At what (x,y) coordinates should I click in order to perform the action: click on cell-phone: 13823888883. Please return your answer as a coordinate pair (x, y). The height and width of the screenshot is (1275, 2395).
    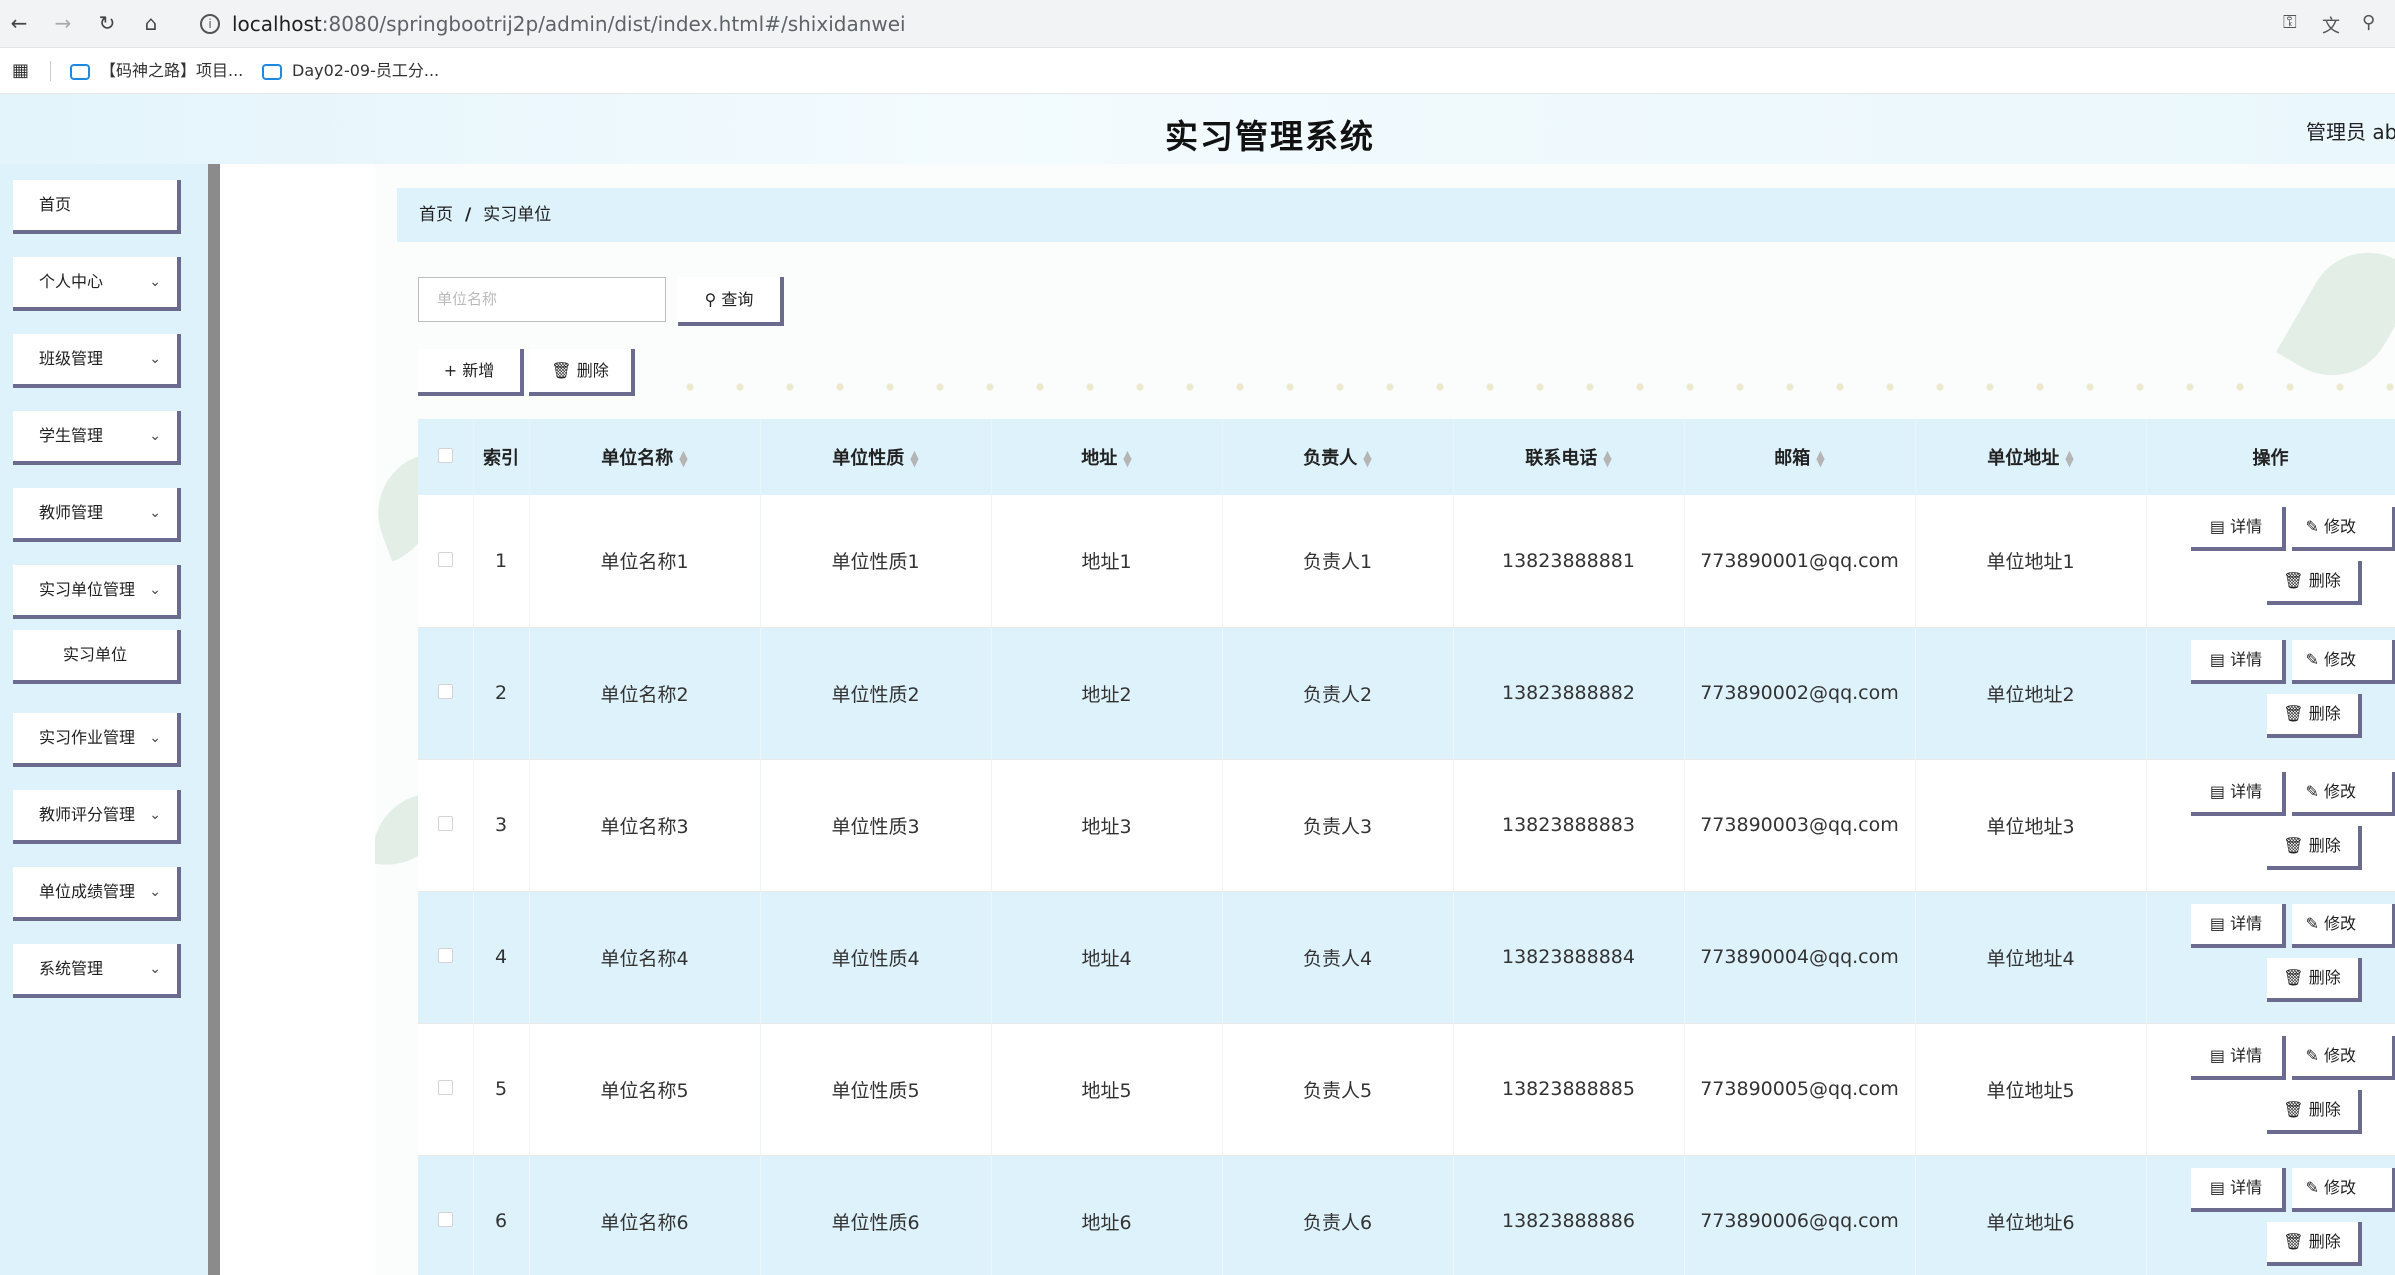
    Looking at the image, I should click on (1569, 825).